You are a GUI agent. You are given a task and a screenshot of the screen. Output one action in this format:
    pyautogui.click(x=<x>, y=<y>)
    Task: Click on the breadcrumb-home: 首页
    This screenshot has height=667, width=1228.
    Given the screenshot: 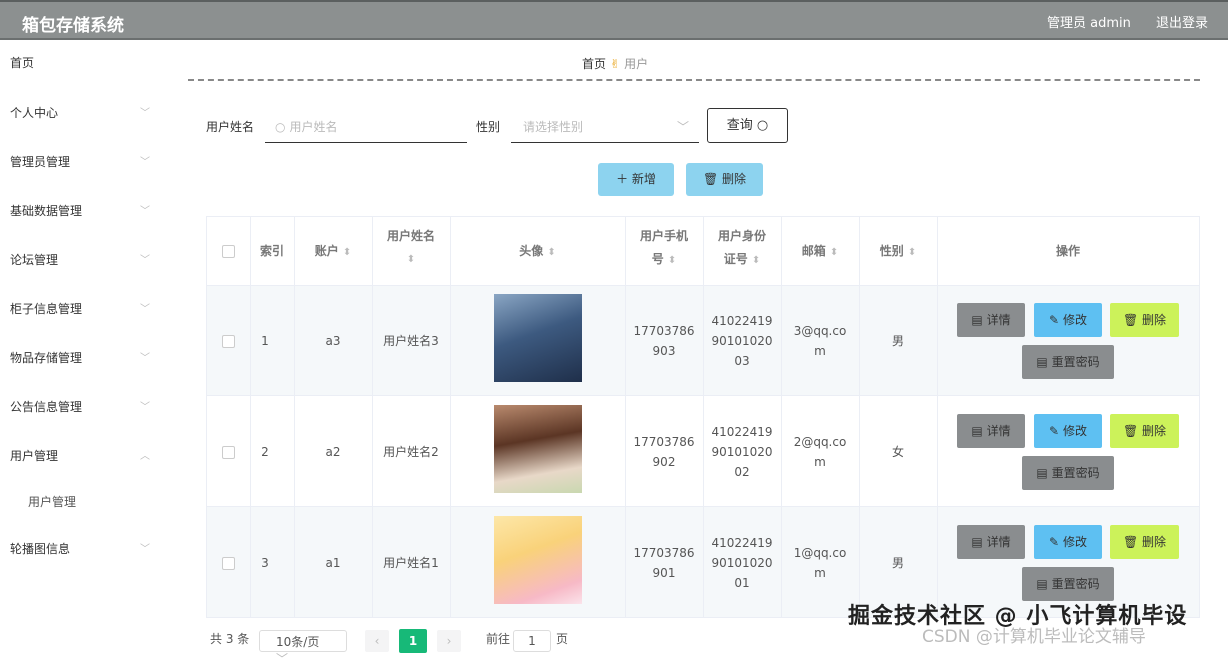 What is the action you would take?
    pyautogui.click(x=594, y=64)
    